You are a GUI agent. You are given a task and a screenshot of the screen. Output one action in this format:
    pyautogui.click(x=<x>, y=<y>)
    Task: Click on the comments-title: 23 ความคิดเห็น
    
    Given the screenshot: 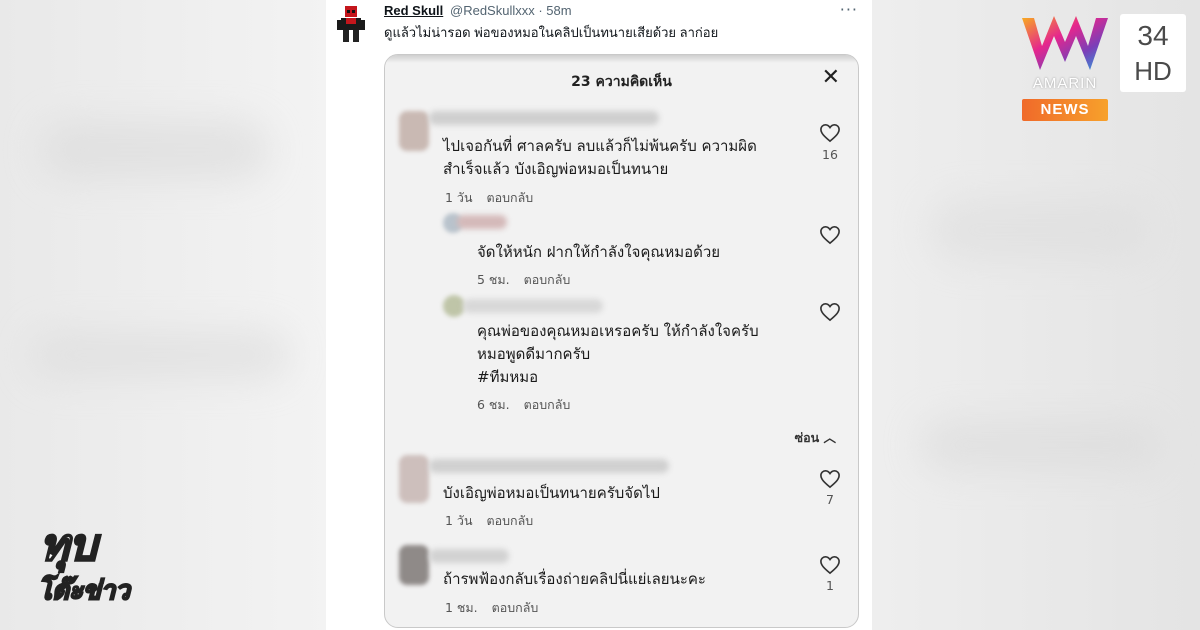 What is the action you would take?
    pyautogui.click(x=621, y=82)
    